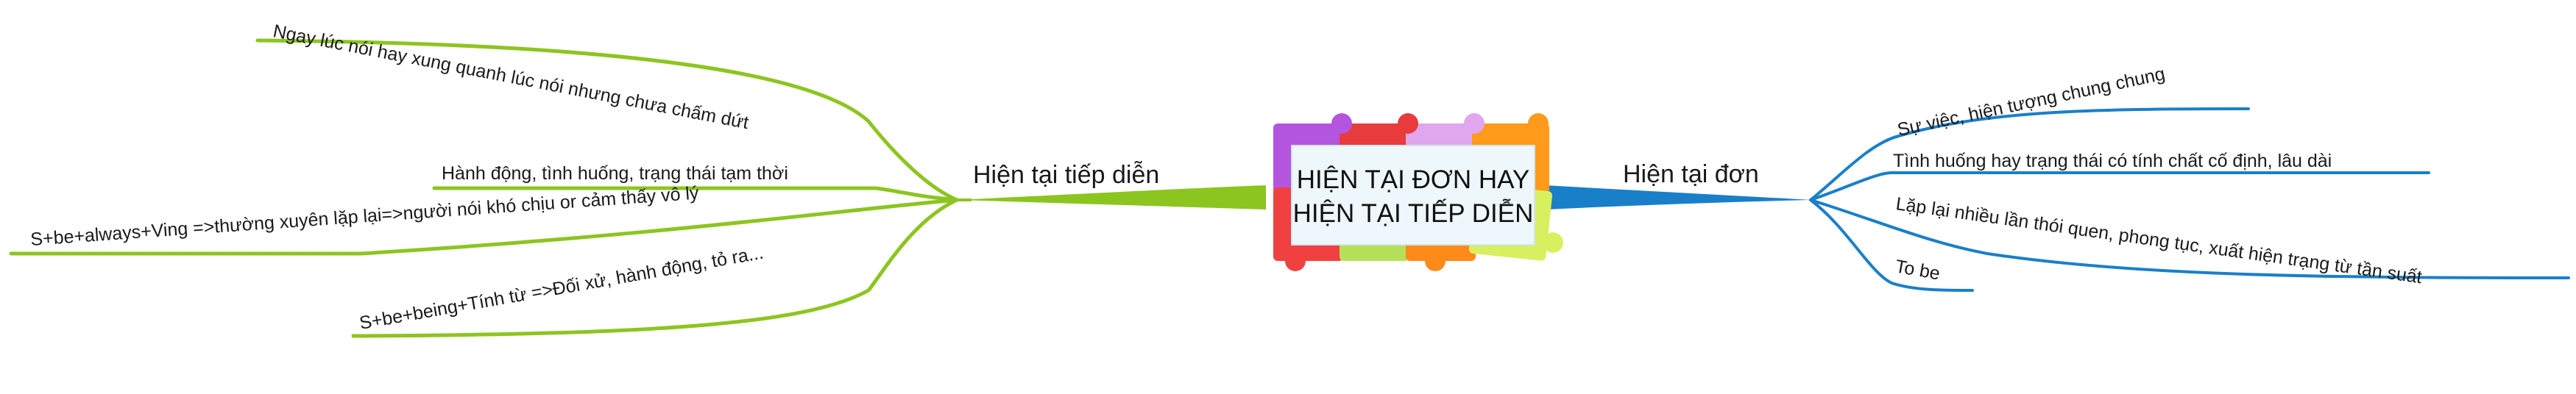 This screenshot has width=2576, height=394. Describe the element at coordinates (1413, 195) in the screenshot. I see `center-card` at that location.